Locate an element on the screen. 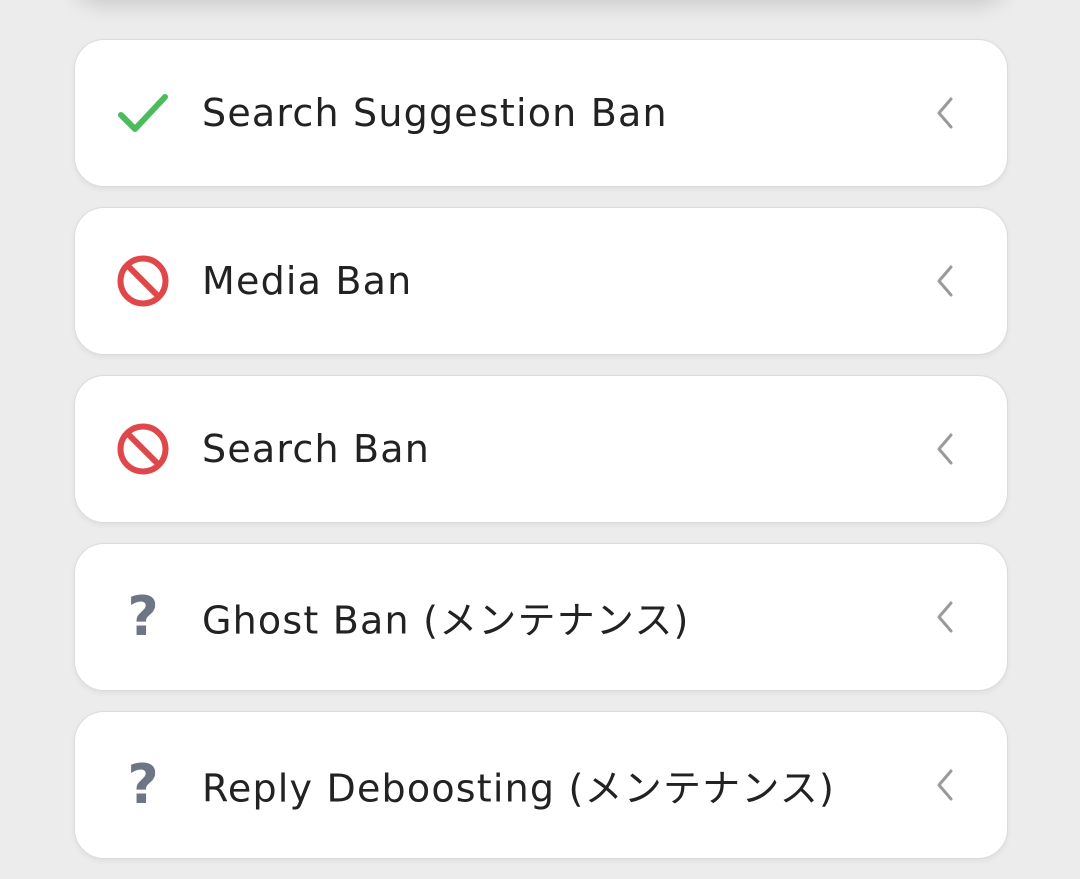 This screenshot has height=879, width=1080. item-label: Reply Deboosting (メンテナンス) is located at coordinates (519, 788).